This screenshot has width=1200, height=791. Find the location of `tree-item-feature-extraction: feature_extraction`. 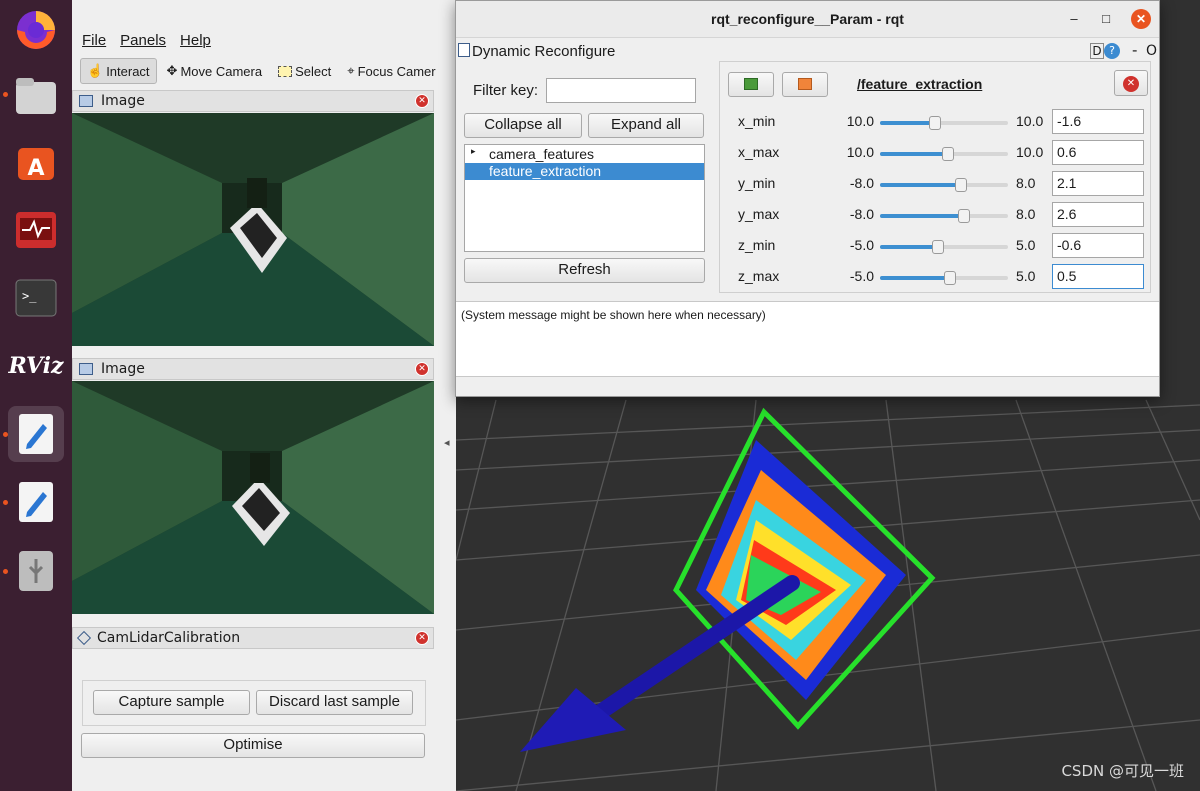

tree-item-feature-extraction: feature_extraction is located at coordinates (584, 171).